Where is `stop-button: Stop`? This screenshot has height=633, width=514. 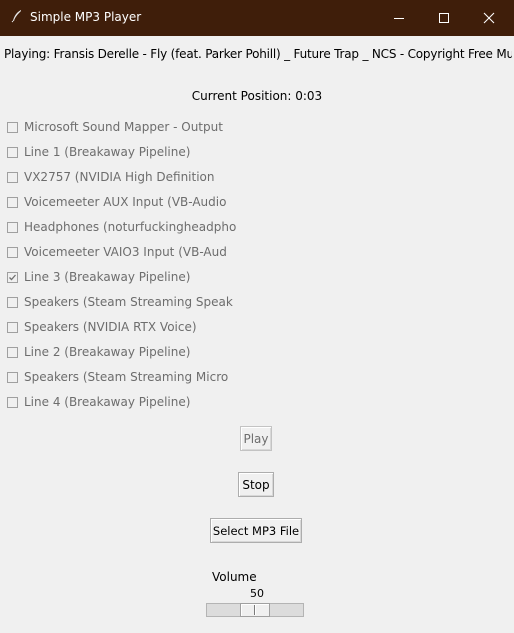 stop-button: Stop is located at coordinates (256, 484).